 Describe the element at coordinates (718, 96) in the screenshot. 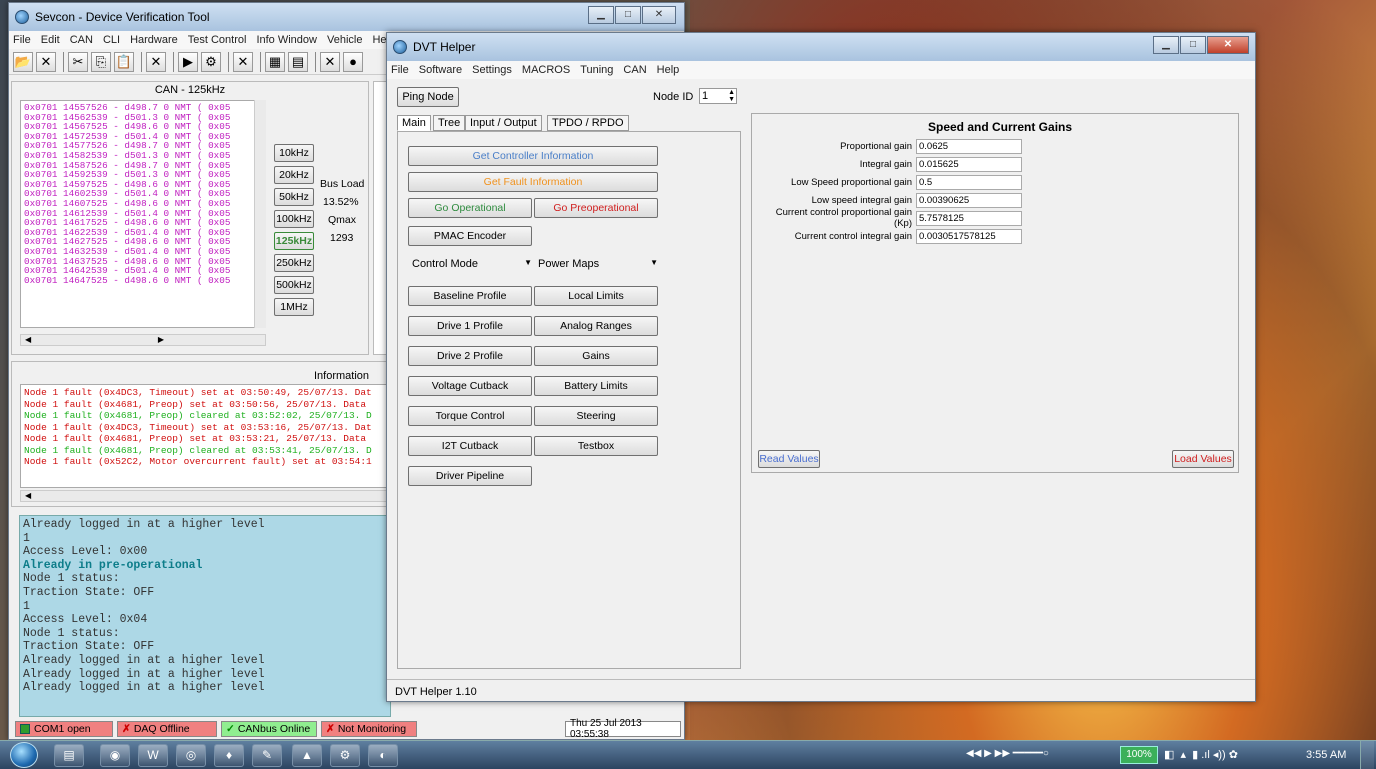

I see `node-id-spinner: 1 ▲ ▼` at that location.